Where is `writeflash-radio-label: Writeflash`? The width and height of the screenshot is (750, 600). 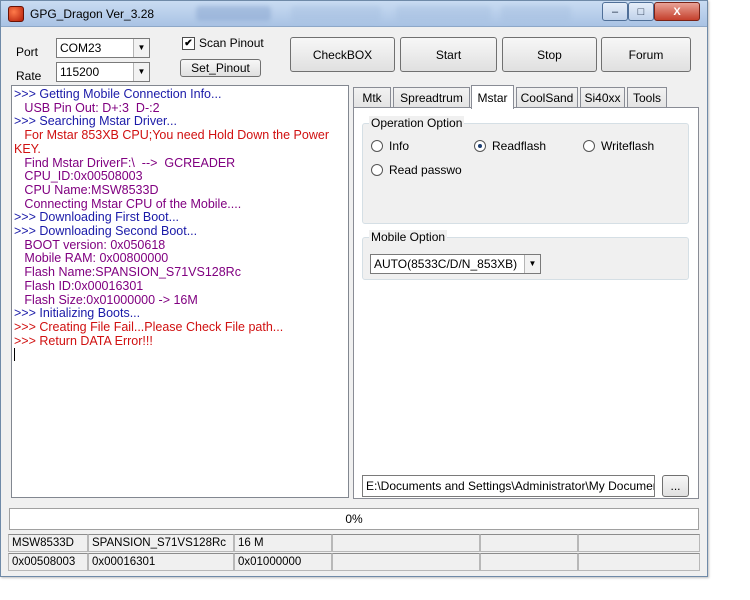
writeflash-radio-label: Writeflash is located at coordinates (628, 146).